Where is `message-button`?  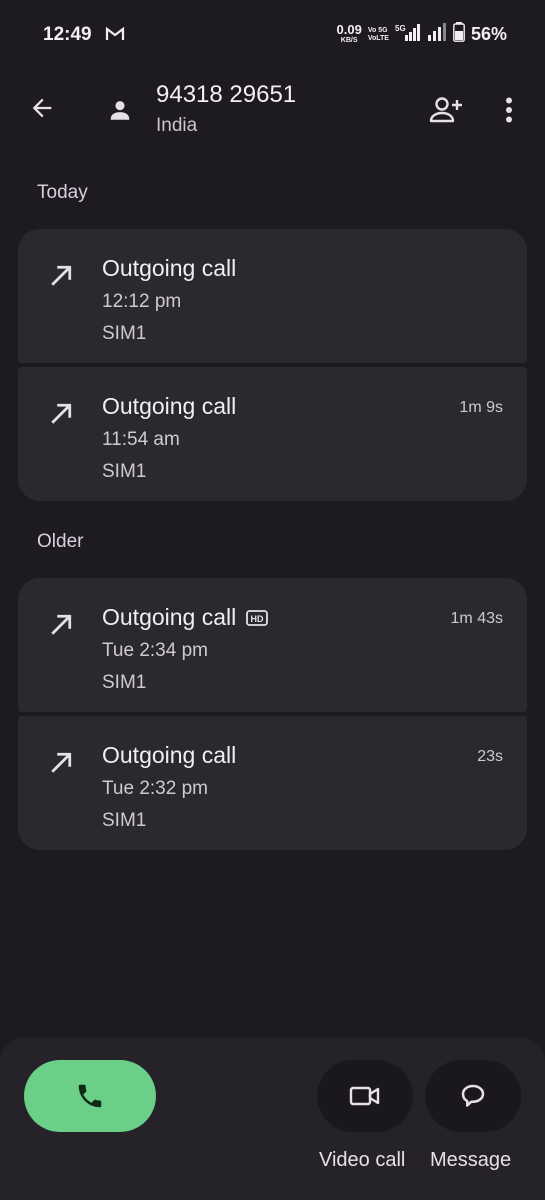
message-button is located at coordinates (473, 1096).